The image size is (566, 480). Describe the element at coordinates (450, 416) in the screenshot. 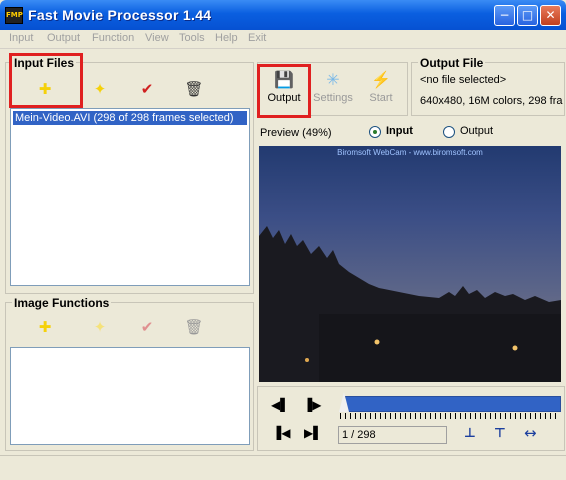

I see `seek-ticks` at that location.